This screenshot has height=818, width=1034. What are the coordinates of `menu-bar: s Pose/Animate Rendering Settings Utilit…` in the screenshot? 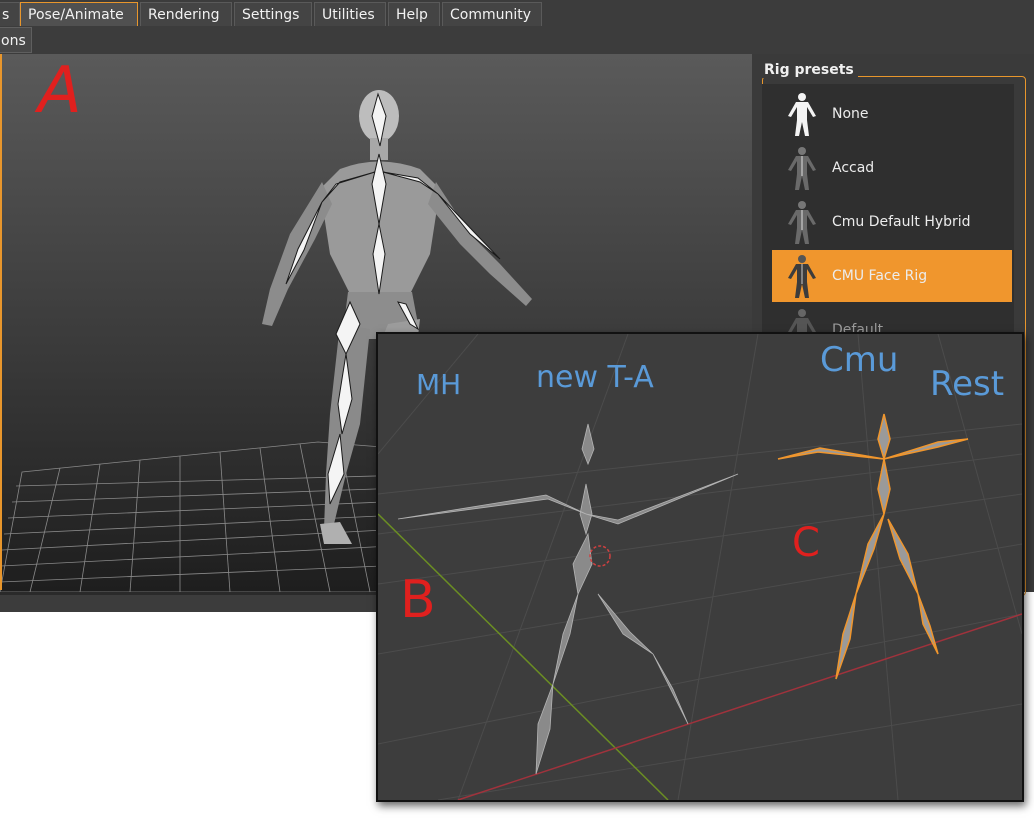 It's located at (517, 13).